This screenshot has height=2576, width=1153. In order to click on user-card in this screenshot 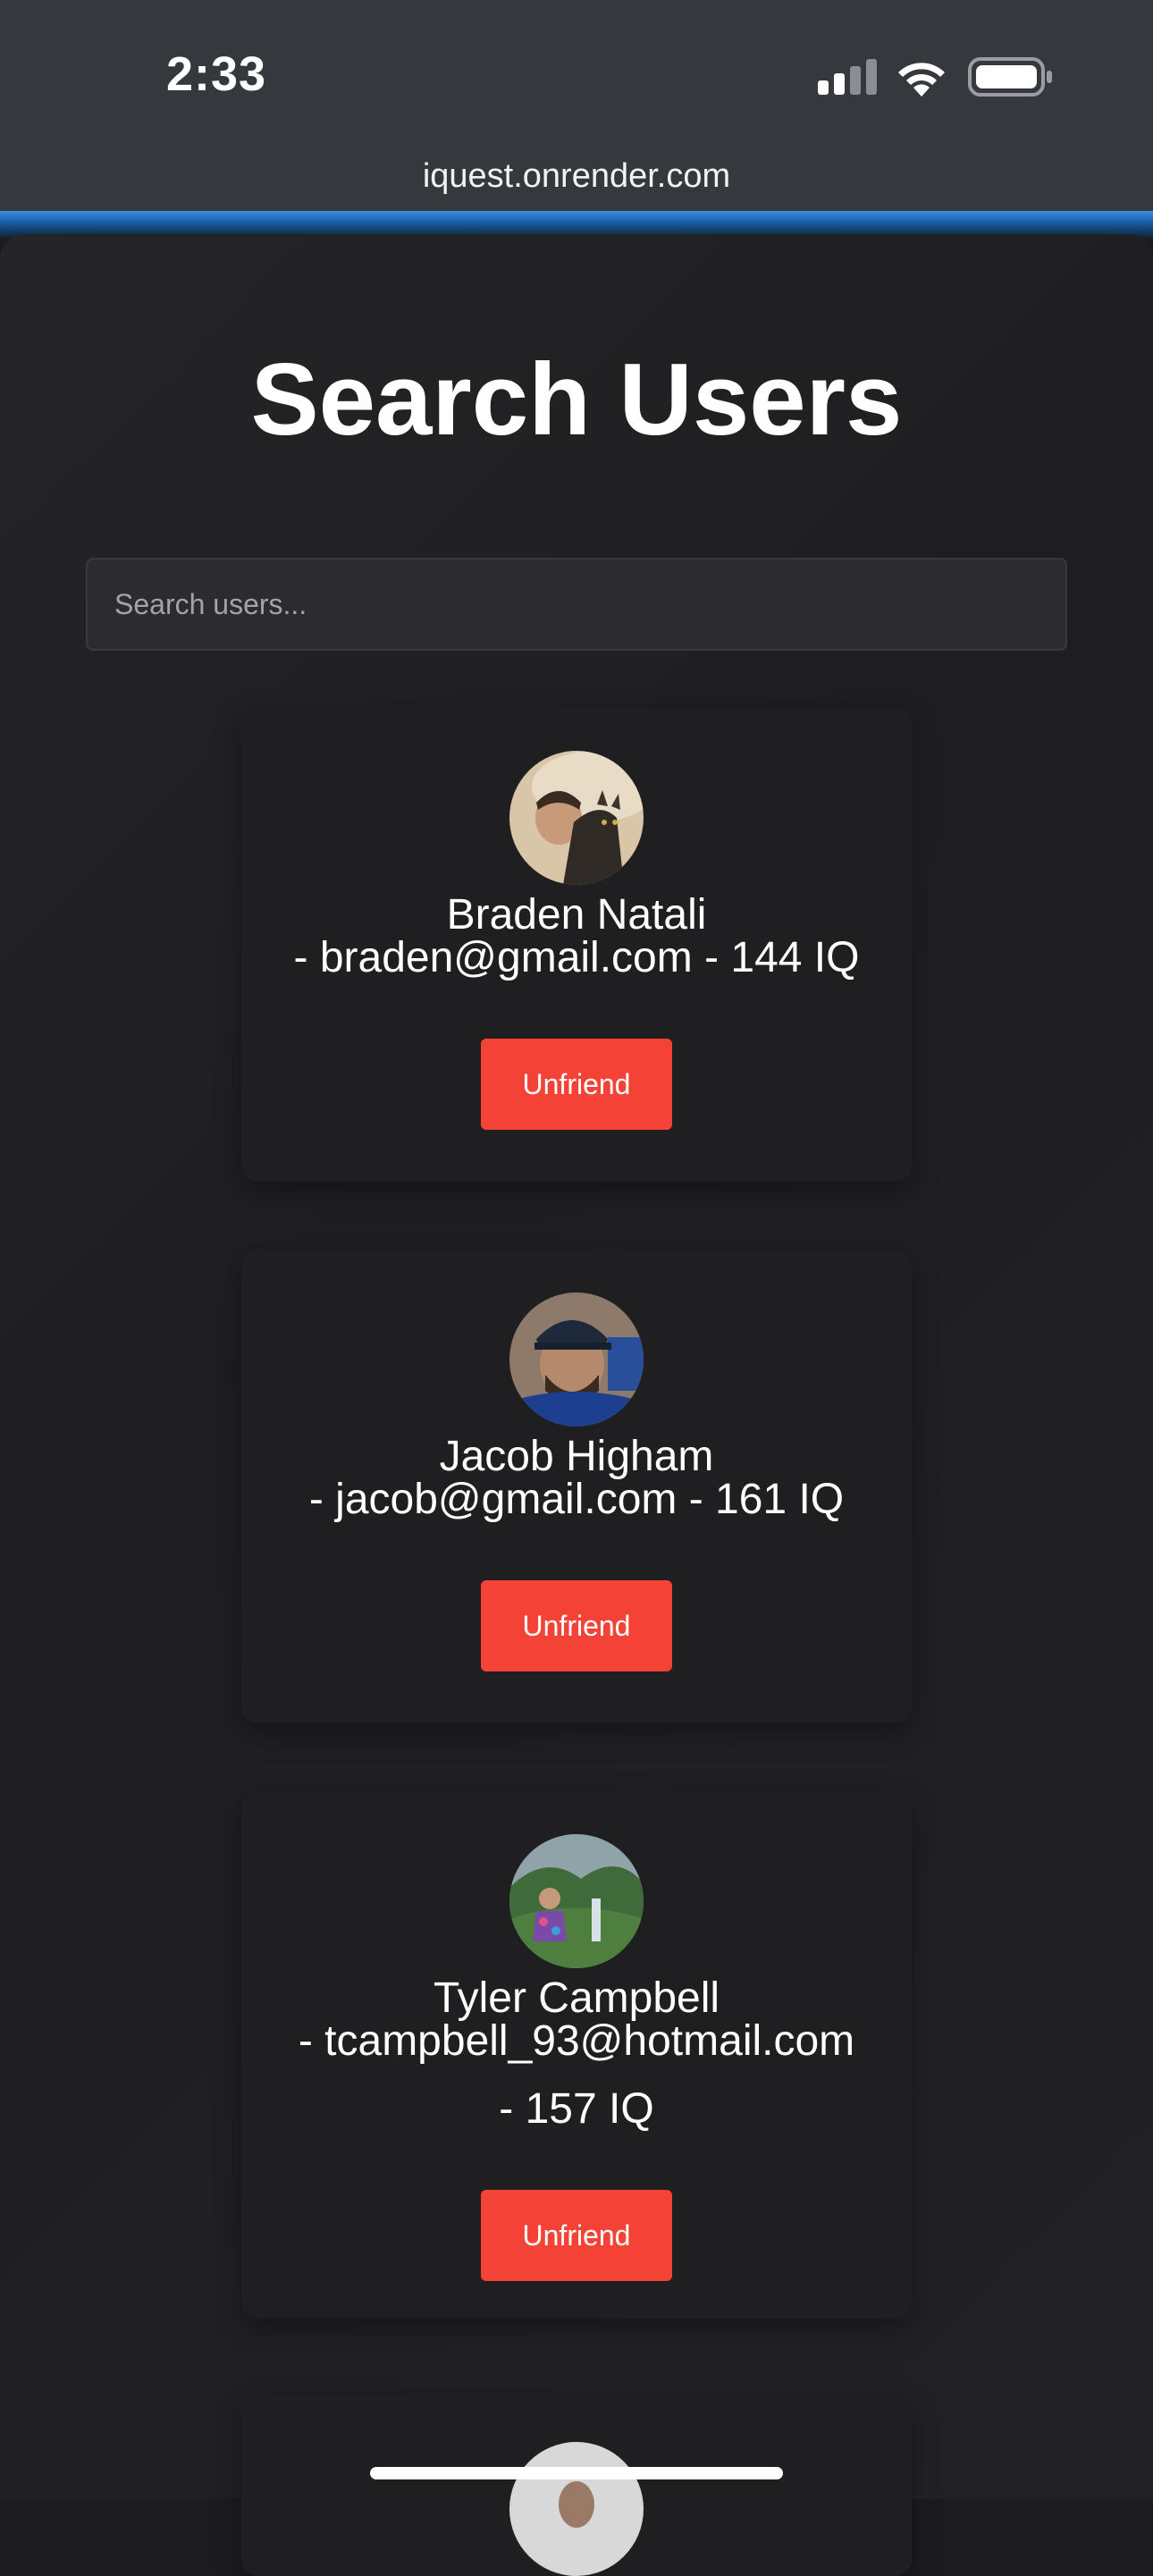, I will do `click(576, 2487)`.